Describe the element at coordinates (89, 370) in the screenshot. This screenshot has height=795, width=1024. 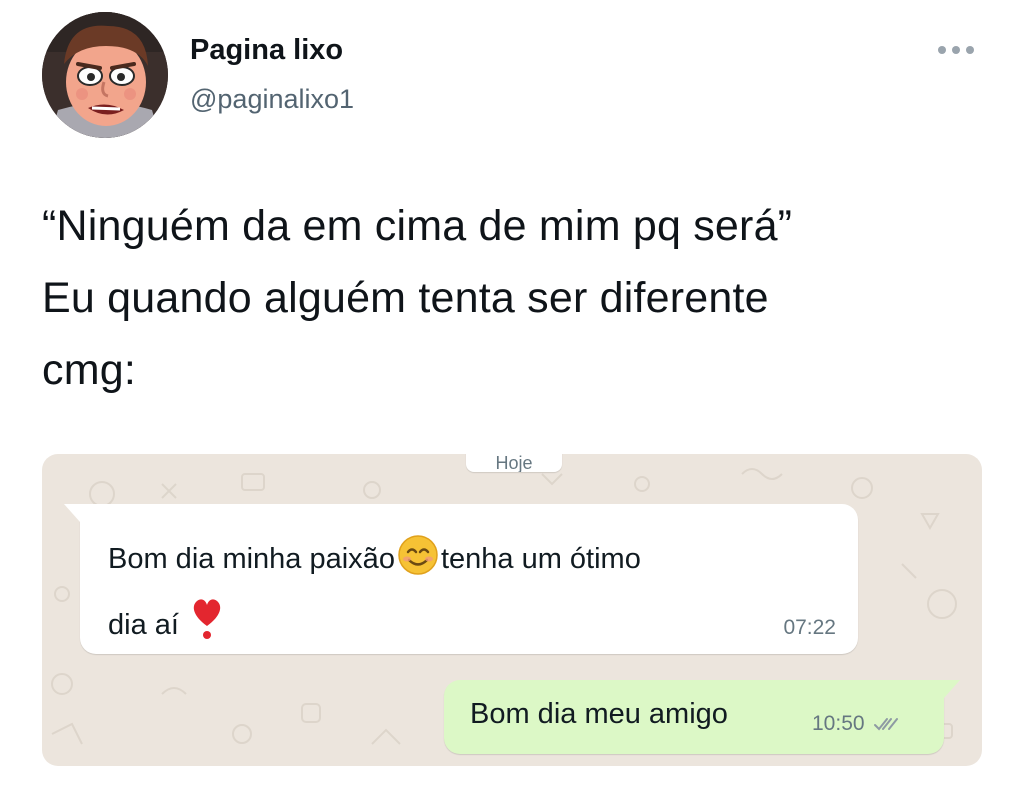
I see `tweet-line-3: cmg:` at that location.